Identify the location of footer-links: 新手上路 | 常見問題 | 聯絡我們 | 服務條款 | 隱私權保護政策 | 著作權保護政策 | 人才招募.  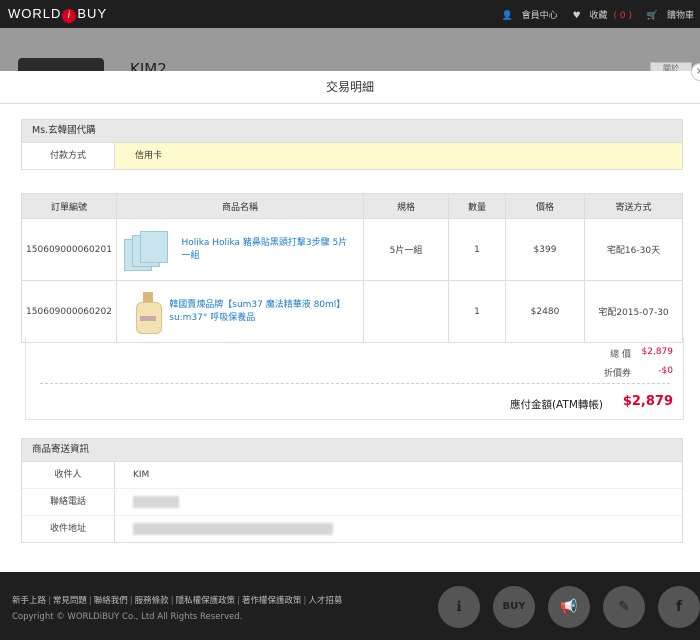
(177, 601).